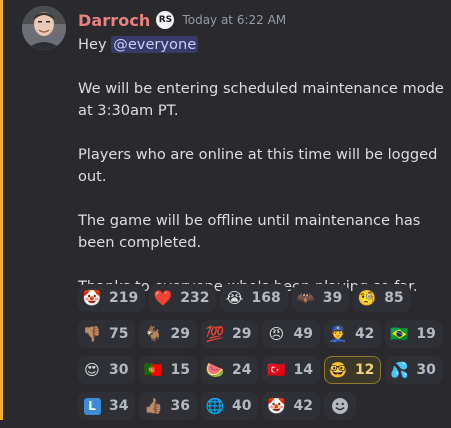 This screenshot has width=451, height=428. What do you see at coordinates (234, 20) in the screenshot?
I see `message-timestamp: Today at 6:22 AM` at bounding box center [234, 20].